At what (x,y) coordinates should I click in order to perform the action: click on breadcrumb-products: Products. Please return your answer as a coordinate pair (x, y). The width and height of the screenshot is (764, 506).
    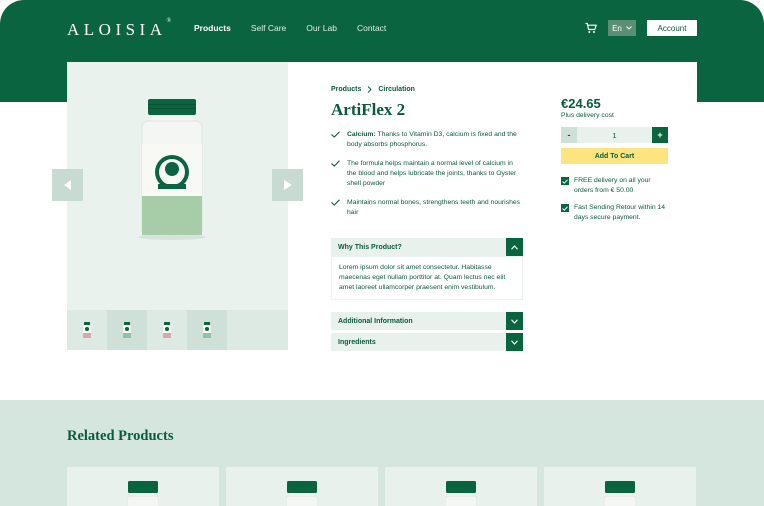
    Looking at the image, I should click on (346, 89).